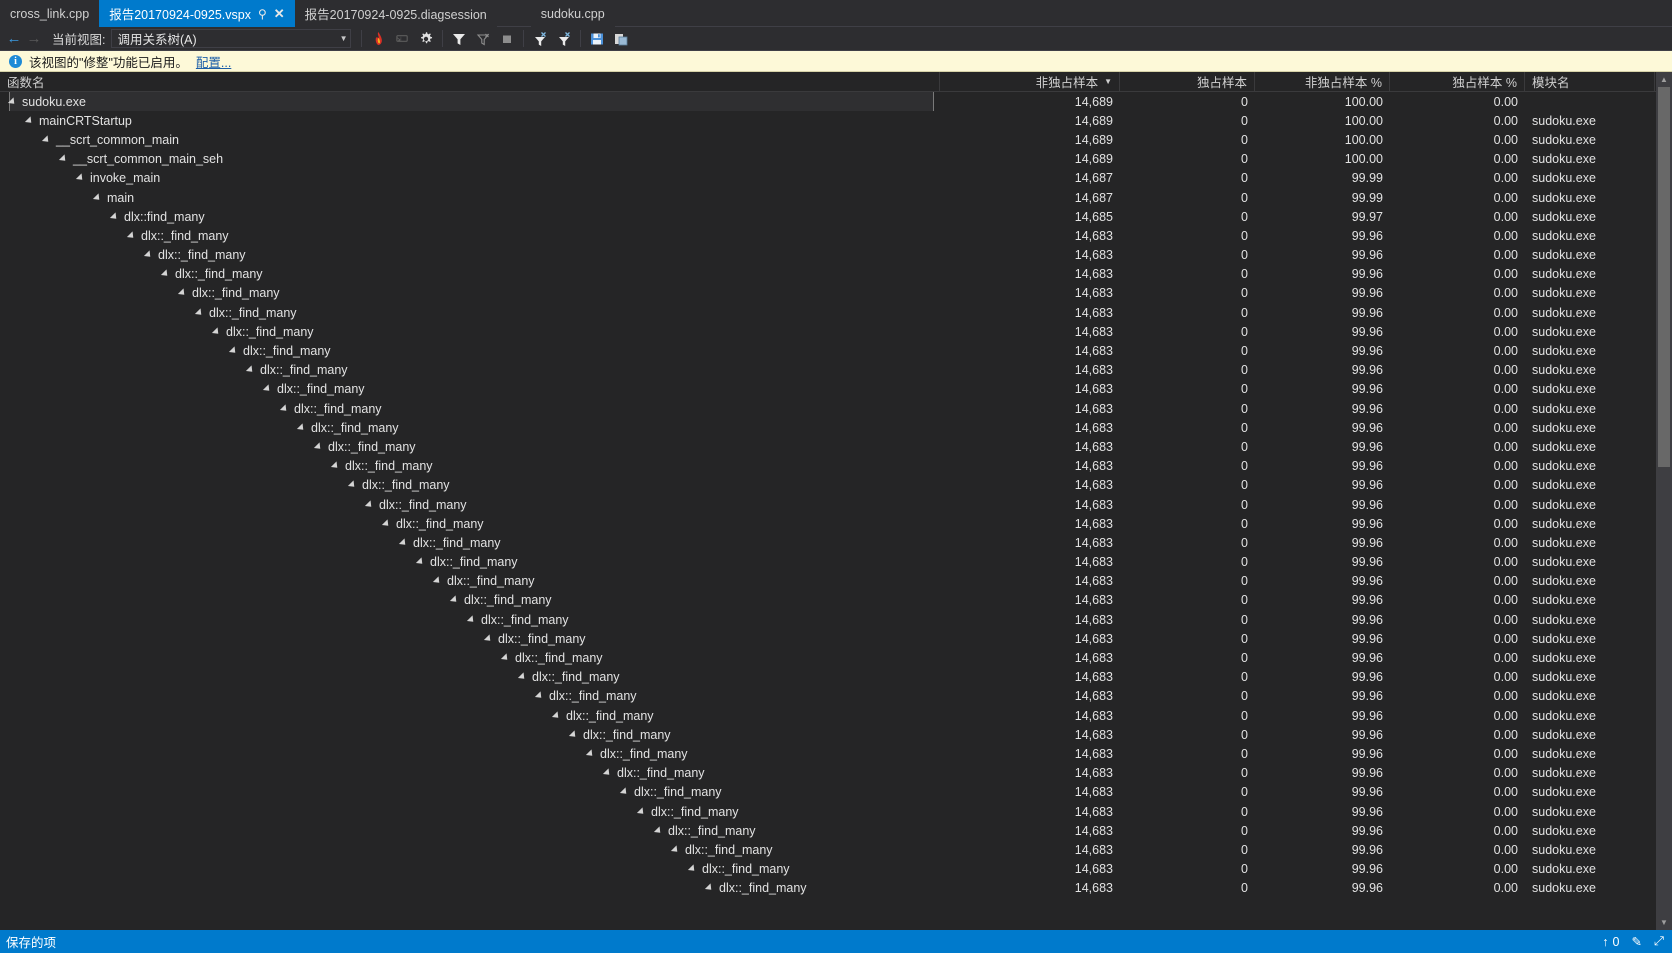 This screenshot has height=953, width=1672. What do you see at coordinates (495, 159) in the screenshot?
I see `tree-node: __scrt_common_main_seh` at bounding box center [495, 159].